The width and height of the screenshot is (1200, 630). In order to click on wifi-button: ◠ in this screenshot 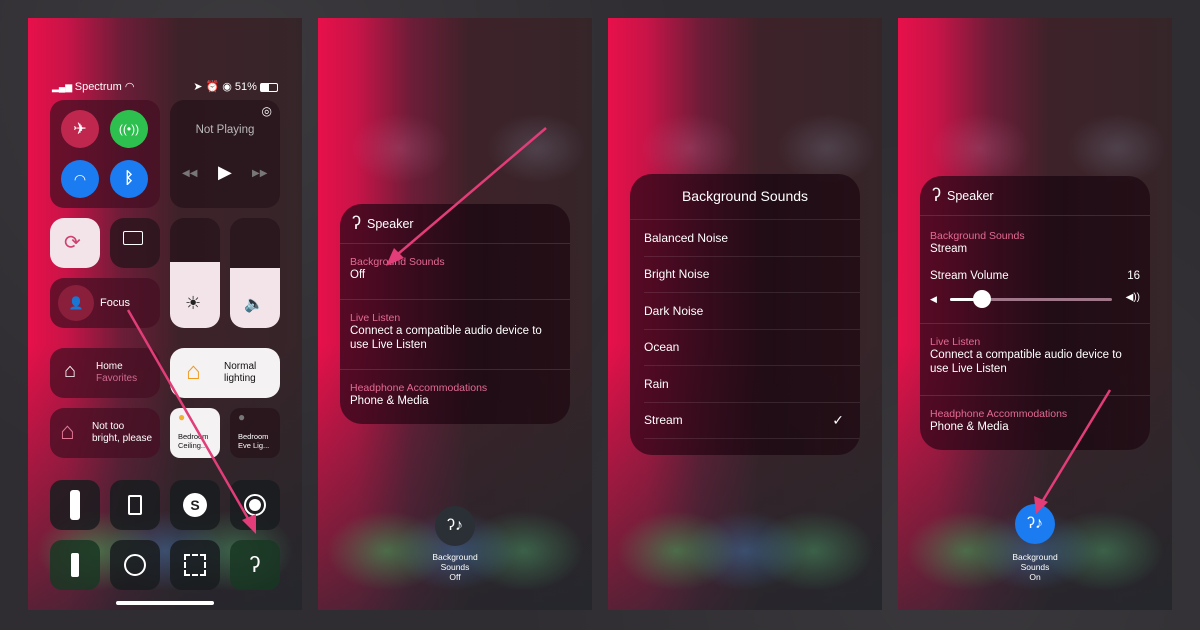, I will do `click(80, 179)`.